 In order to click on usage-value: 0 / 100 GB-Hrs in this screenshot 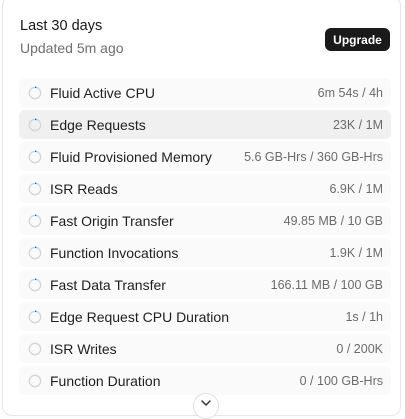, I will do `click(341, 380)`.